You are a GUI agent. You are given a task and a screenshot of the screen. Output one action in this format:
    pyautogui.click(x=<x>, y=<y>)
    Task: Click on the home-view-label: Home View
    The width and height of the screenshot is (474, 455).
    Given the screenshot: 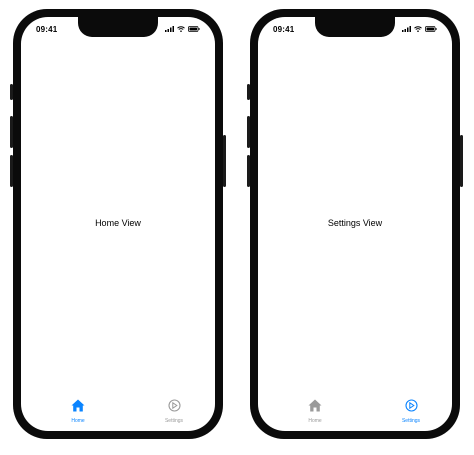 What is the action you would take?
    pyautogui.click(x=118, y=223)
    